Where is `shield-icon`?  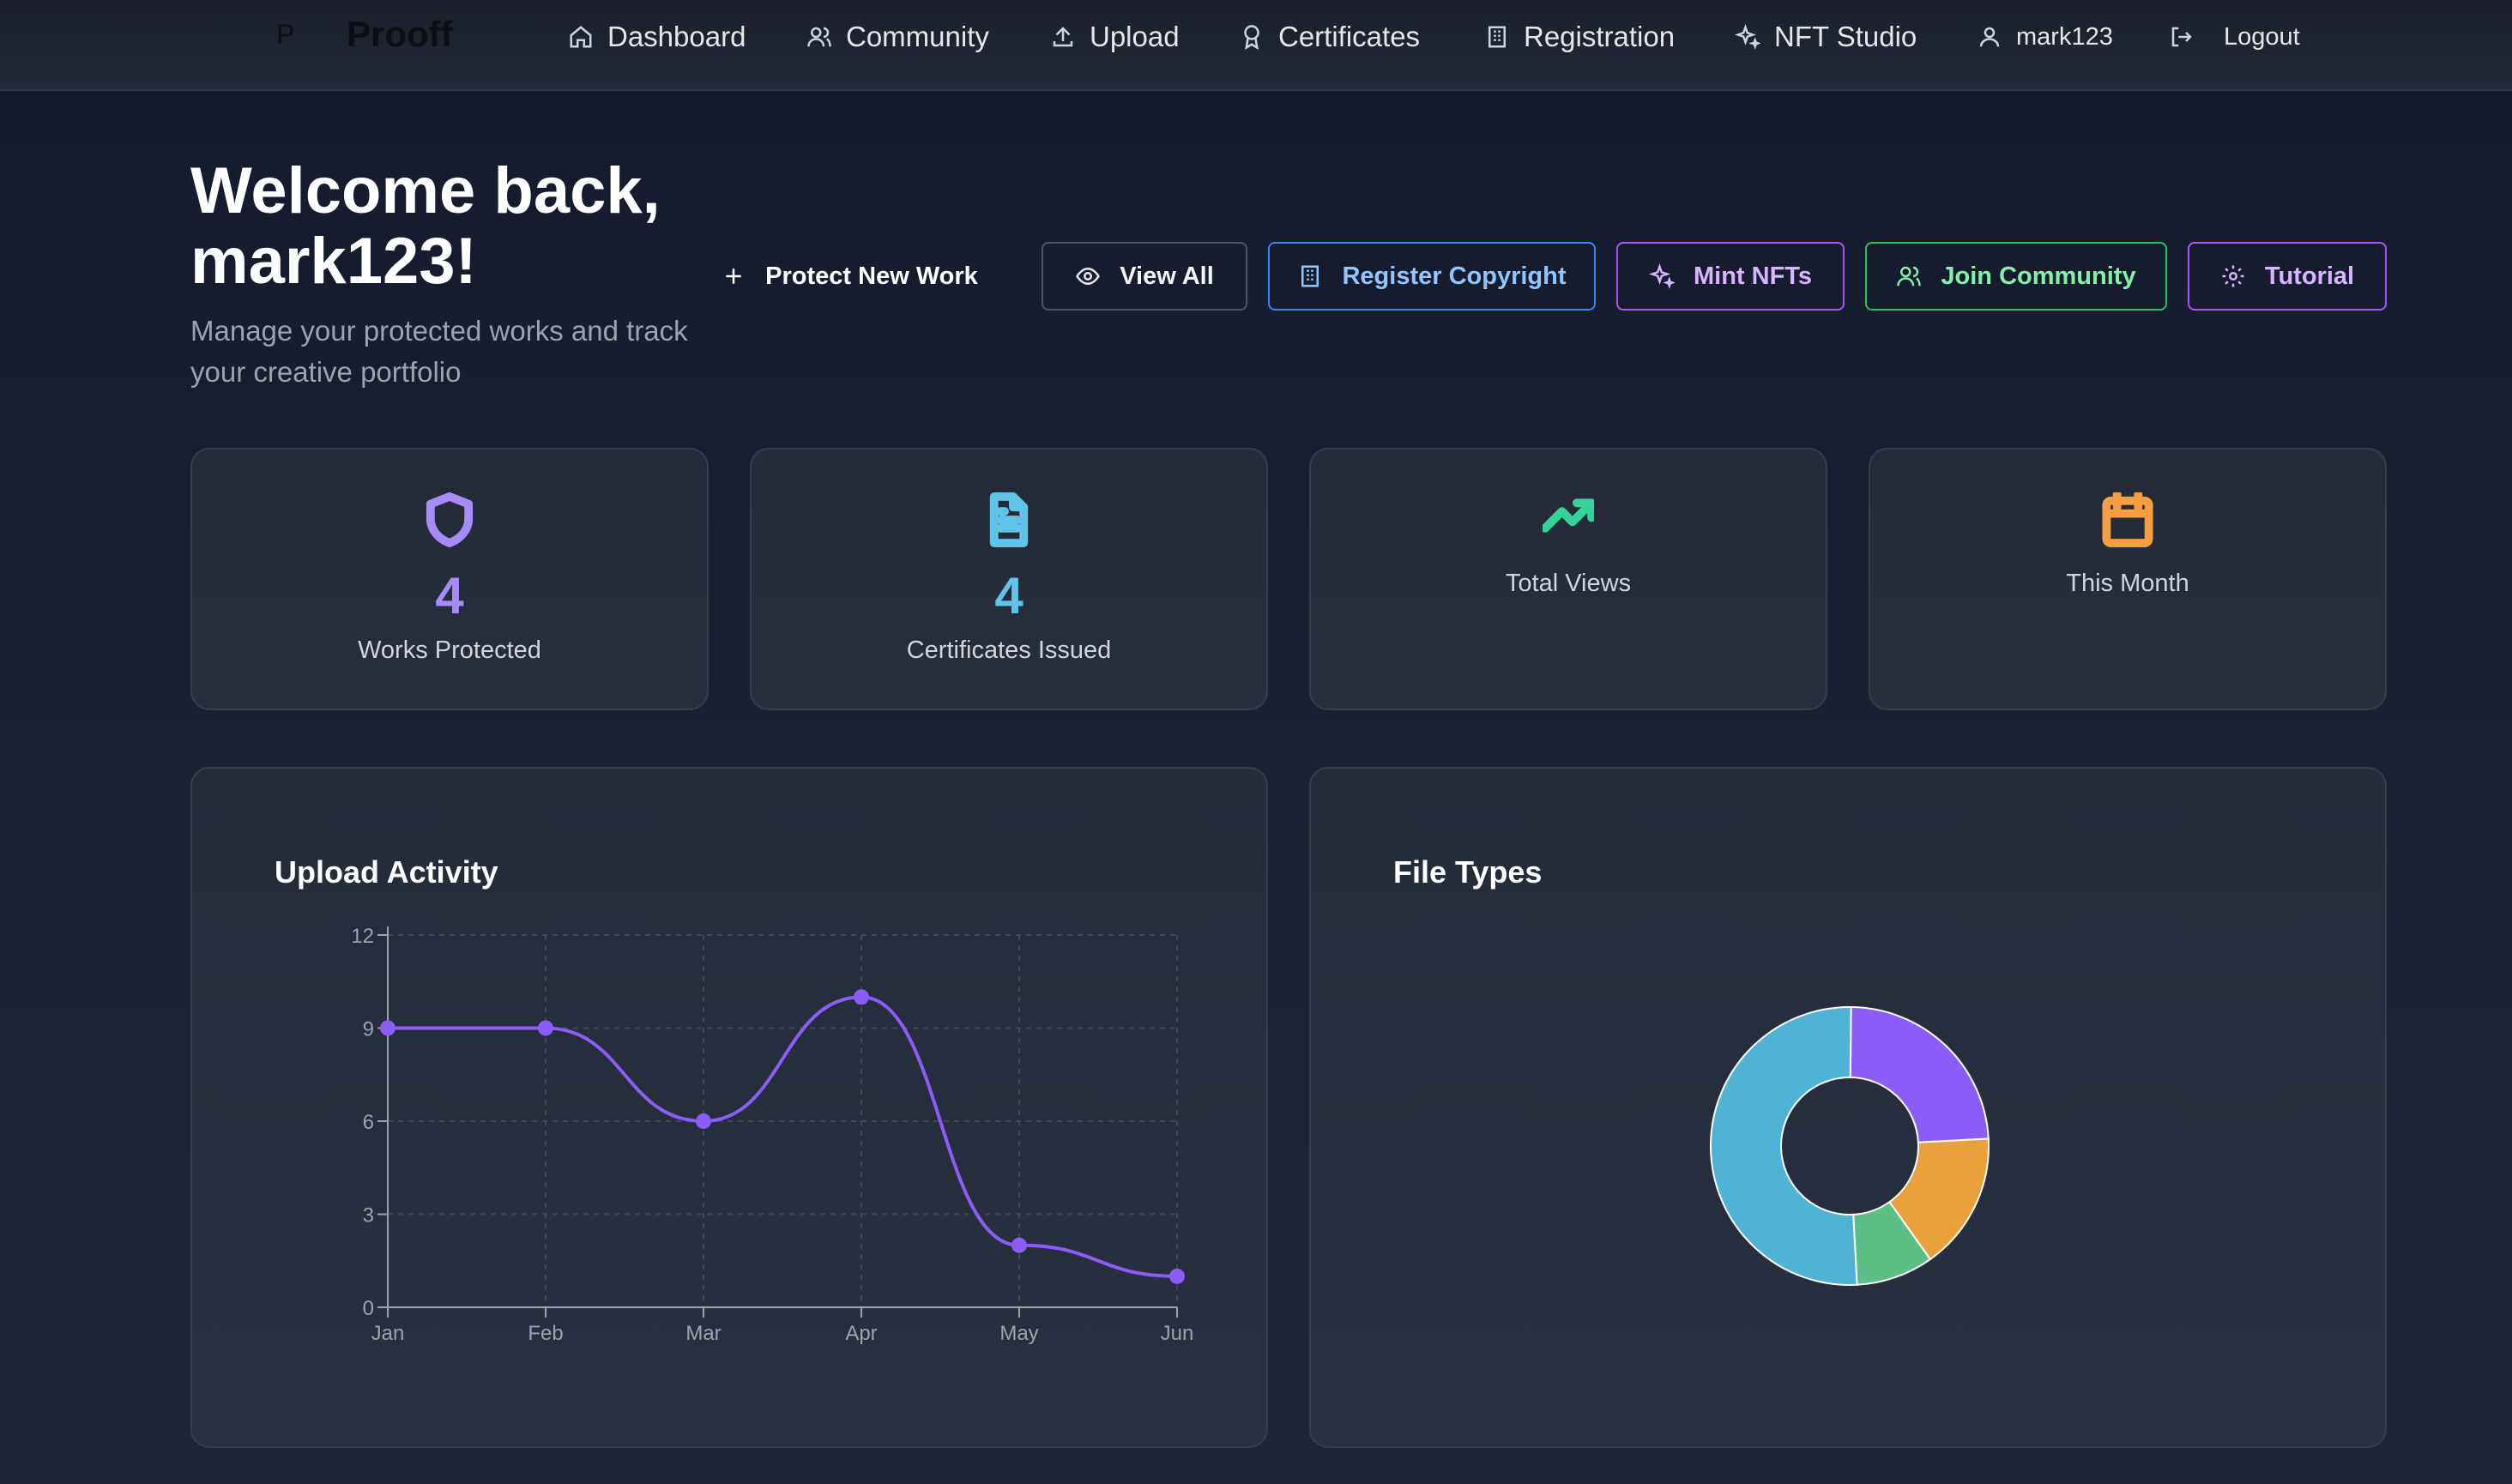 shield-icon is located at coordinates (449, 519).